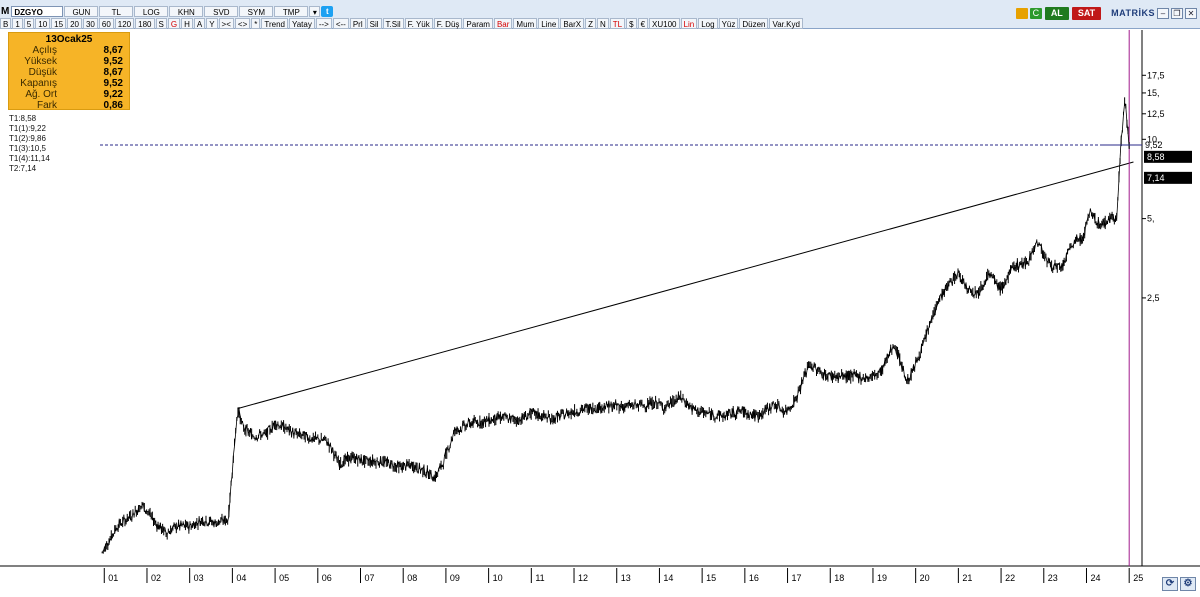 The image size is (1200, 597). I want to click on x-tick-label: 07, so click(370, 578).